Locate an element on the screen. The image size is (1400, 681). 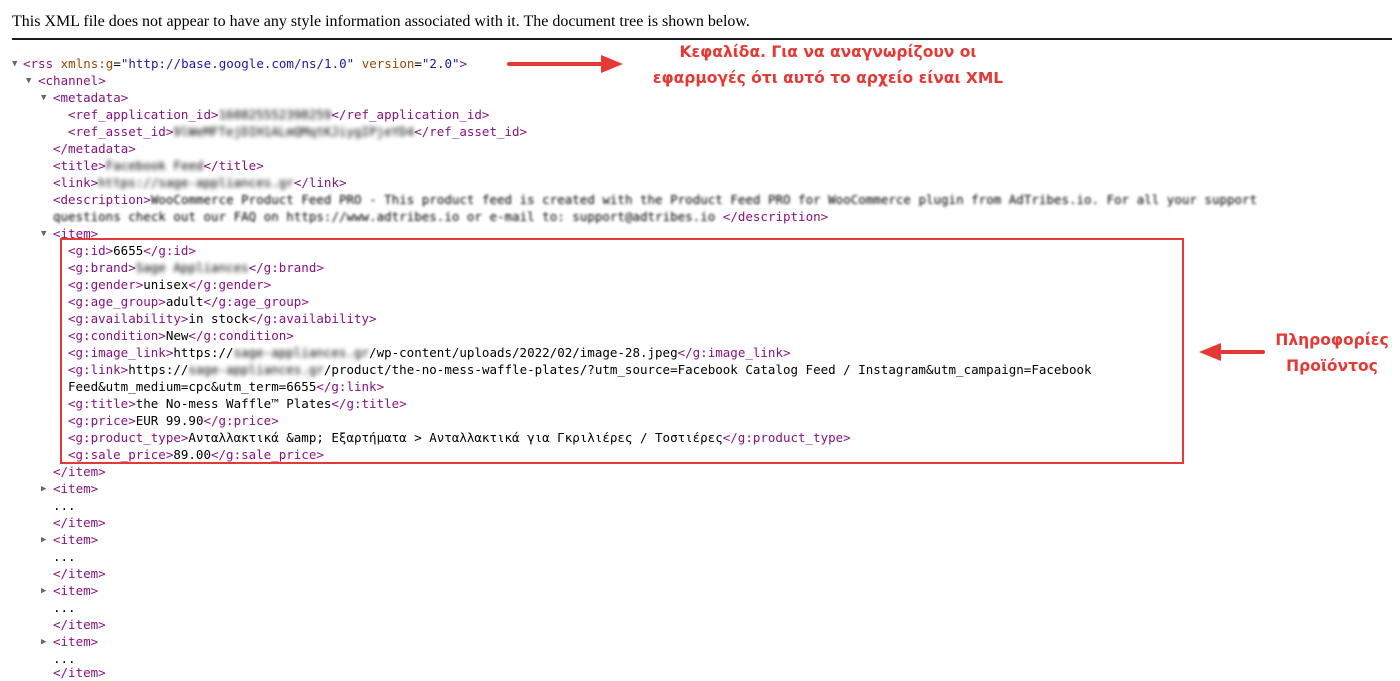
ref-application-id-value: 160825552398259 is located at coordinates (275, 114).